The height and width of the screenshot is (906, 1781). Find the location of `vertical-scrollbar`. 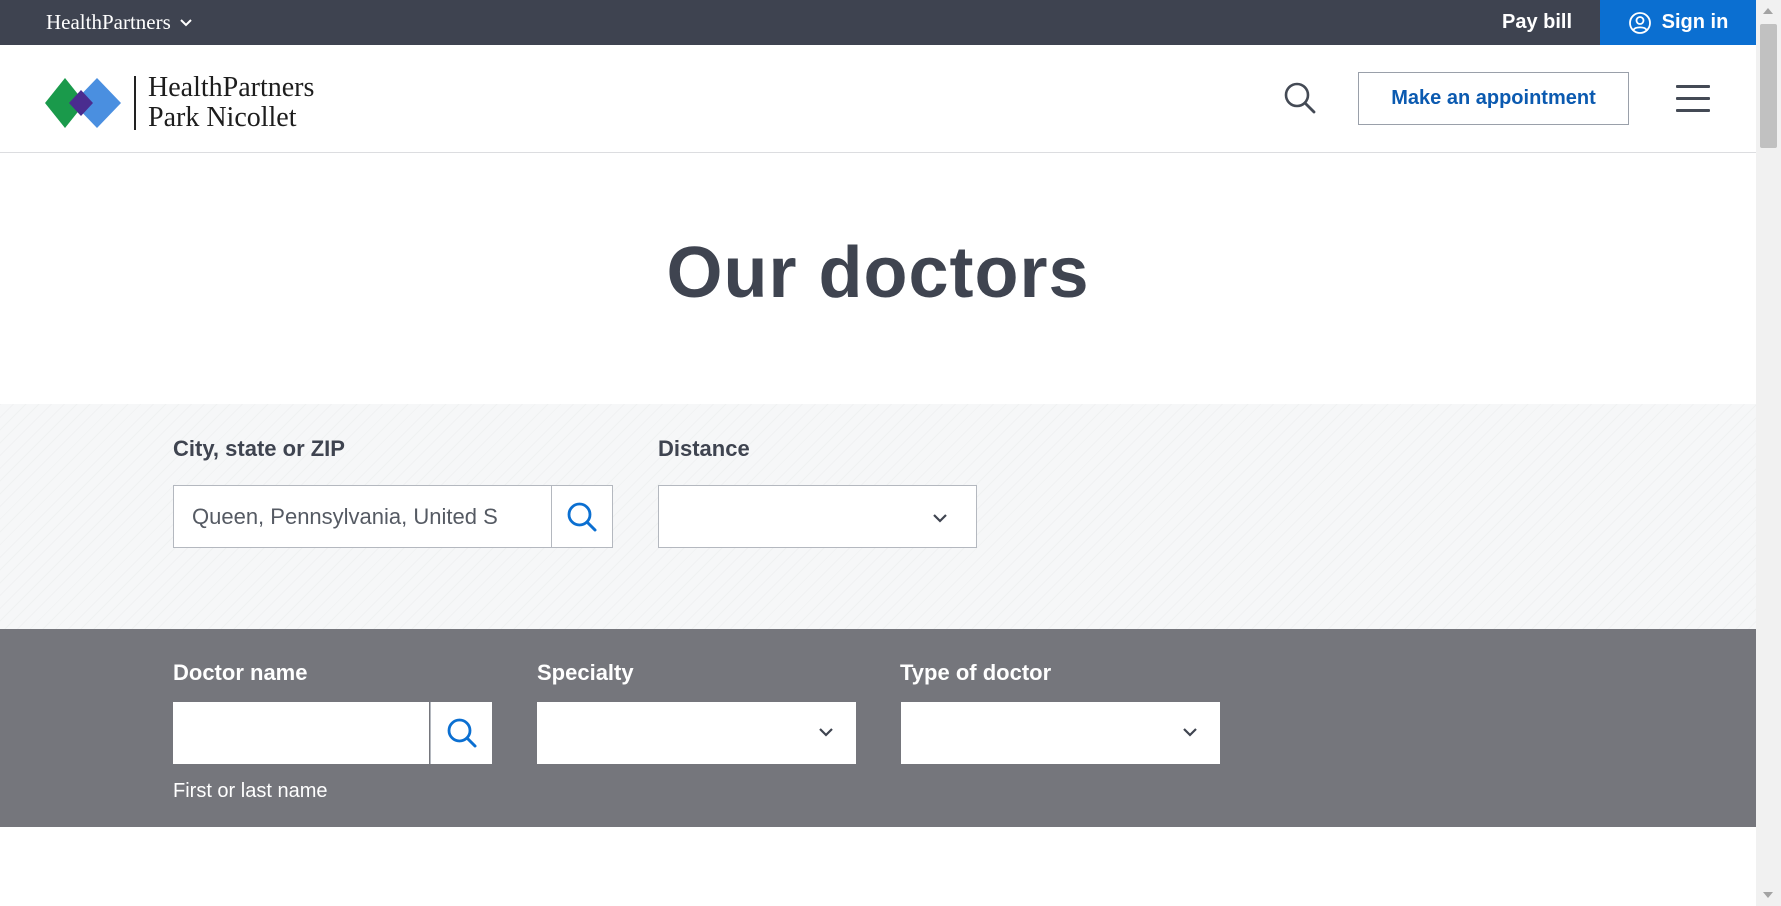

vertical-scrollbar is located at coordinates (1768, 453).